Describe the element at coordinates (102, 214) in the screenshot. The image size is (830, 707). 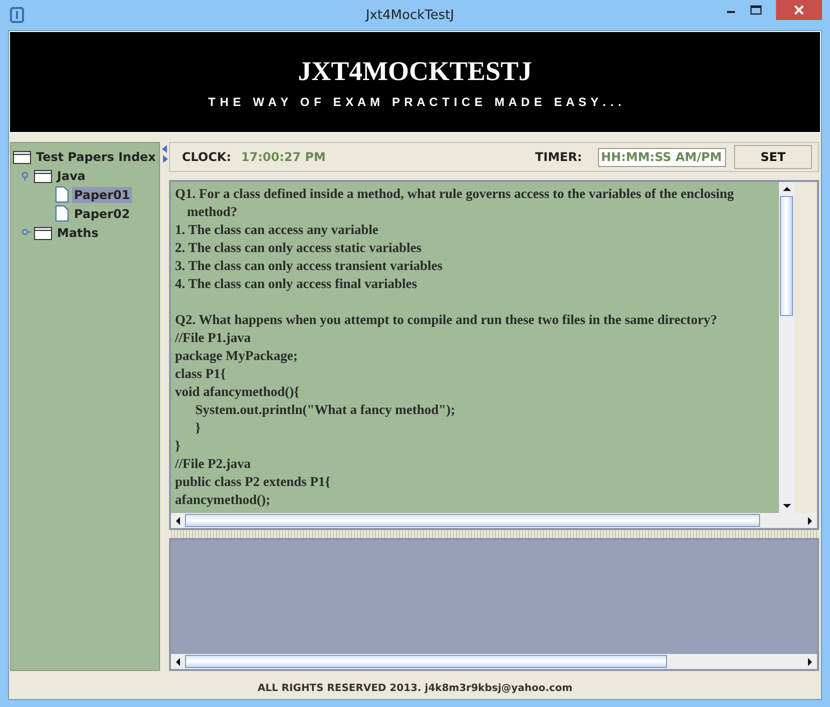
I see `tree-item: Paper02` at that location.